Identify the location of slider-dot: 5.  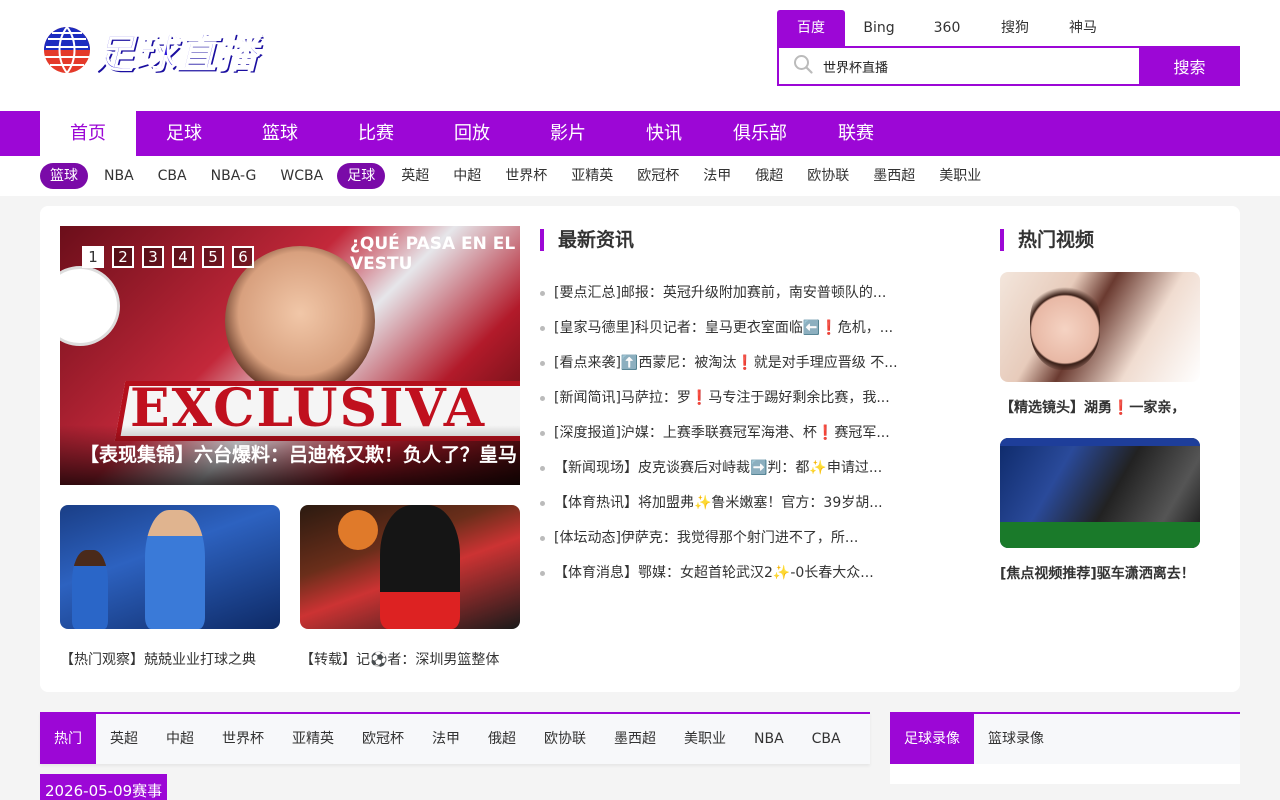
(213, 257).